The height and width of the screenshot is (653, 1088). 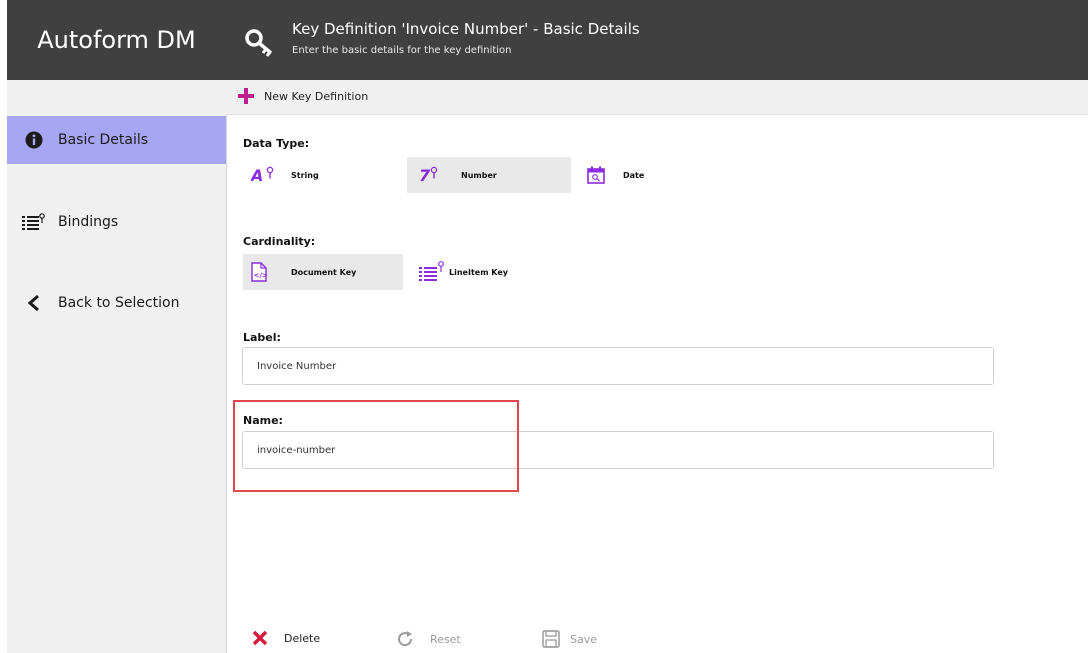 What do you see at coordinates (103, 140) in the screenshot?
I see `sidebar-item-label: Basic Details` at bounding box center [103, 140].